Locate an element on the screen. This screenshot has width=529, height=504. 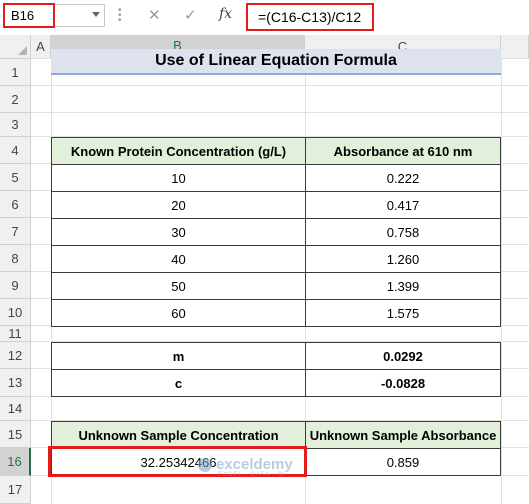
select-all-corner is located at coordinates (15, 47).